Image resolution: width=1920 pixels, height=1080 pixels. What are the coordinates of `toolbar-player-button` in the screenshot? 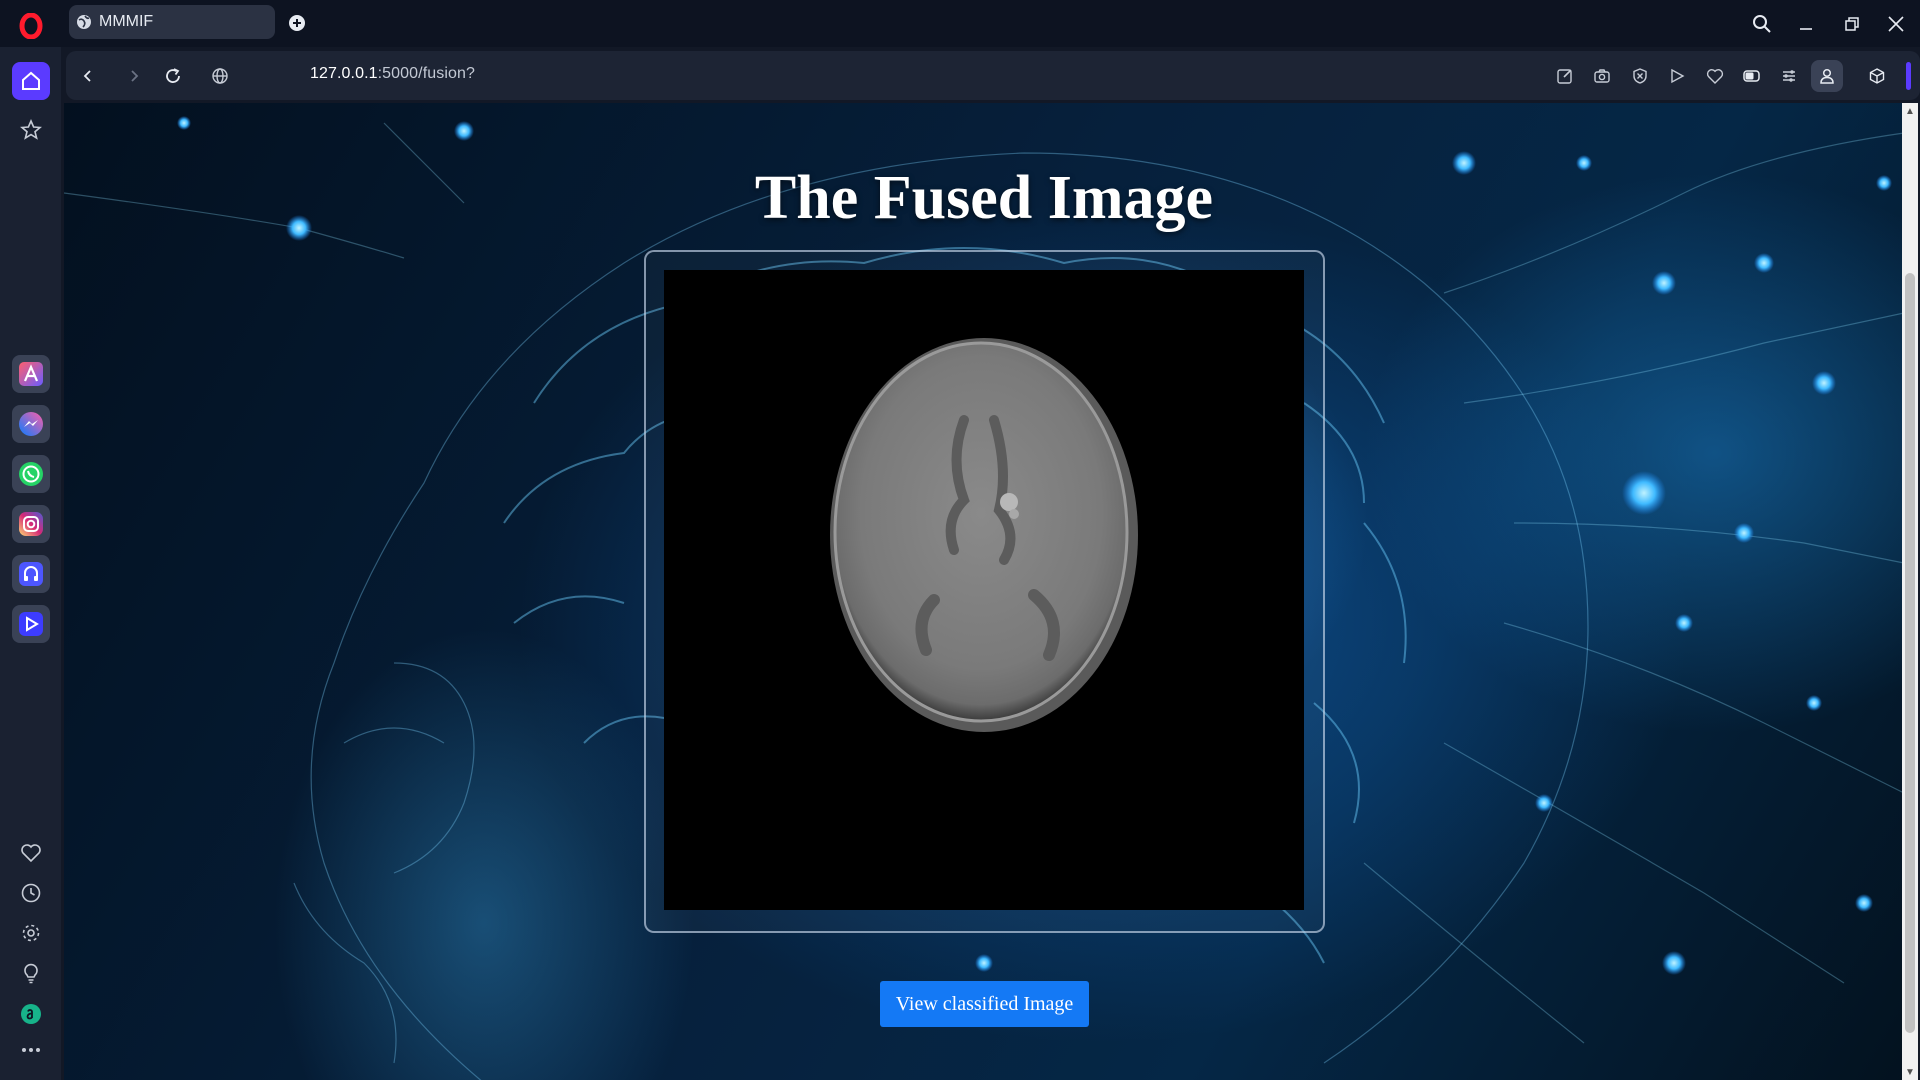 It's located at (1677, 76).